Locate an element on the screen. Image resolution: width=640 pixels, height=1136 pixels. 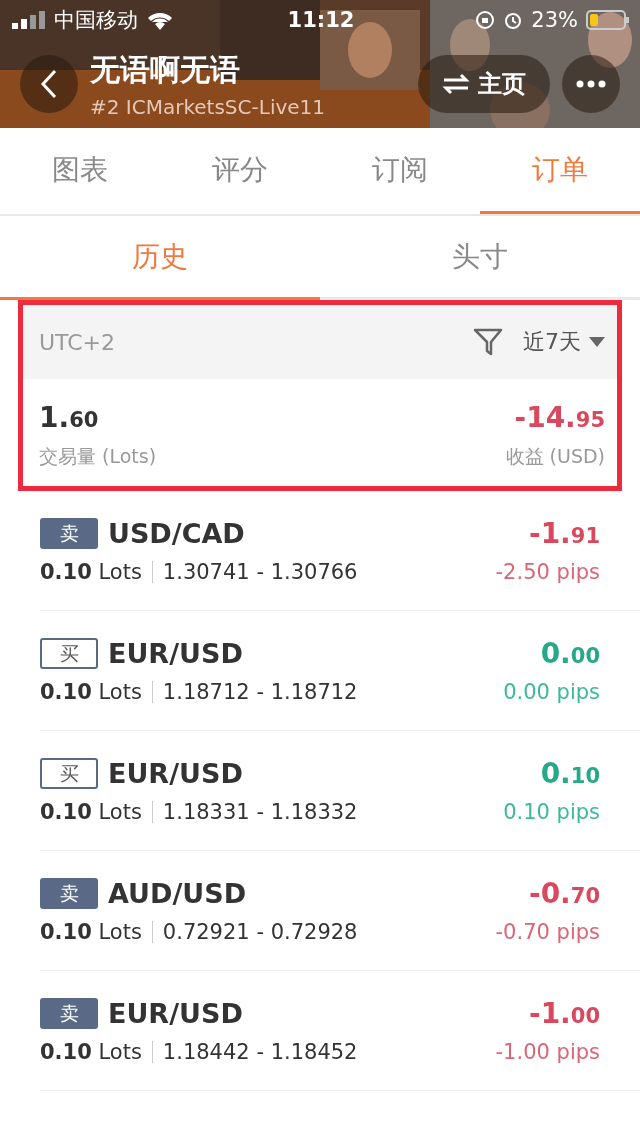
order-profit: -0.70 is located at coordinates (564, 893).